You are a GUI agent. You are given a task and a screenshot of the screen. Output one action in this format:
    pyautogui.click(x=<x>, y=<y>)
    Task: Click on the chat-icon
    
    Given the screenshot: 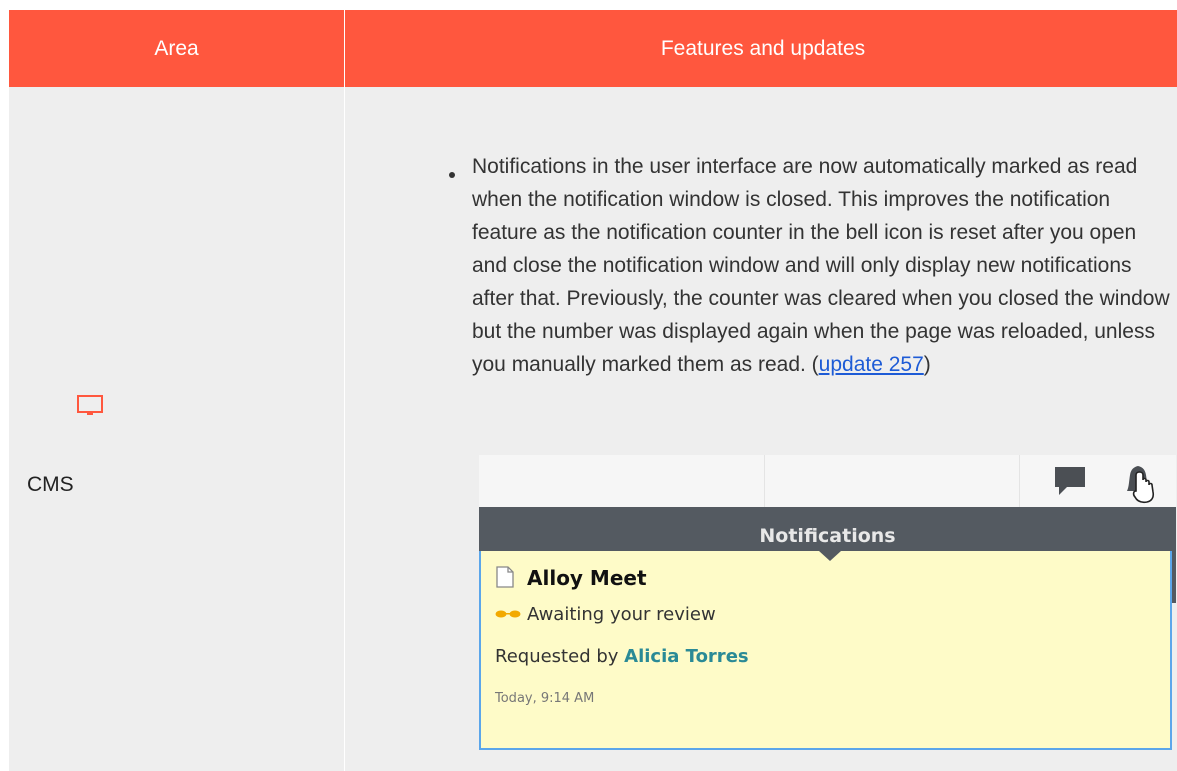 What is the action you would take?
    pyautogui.click(x=1070, y=481)
    